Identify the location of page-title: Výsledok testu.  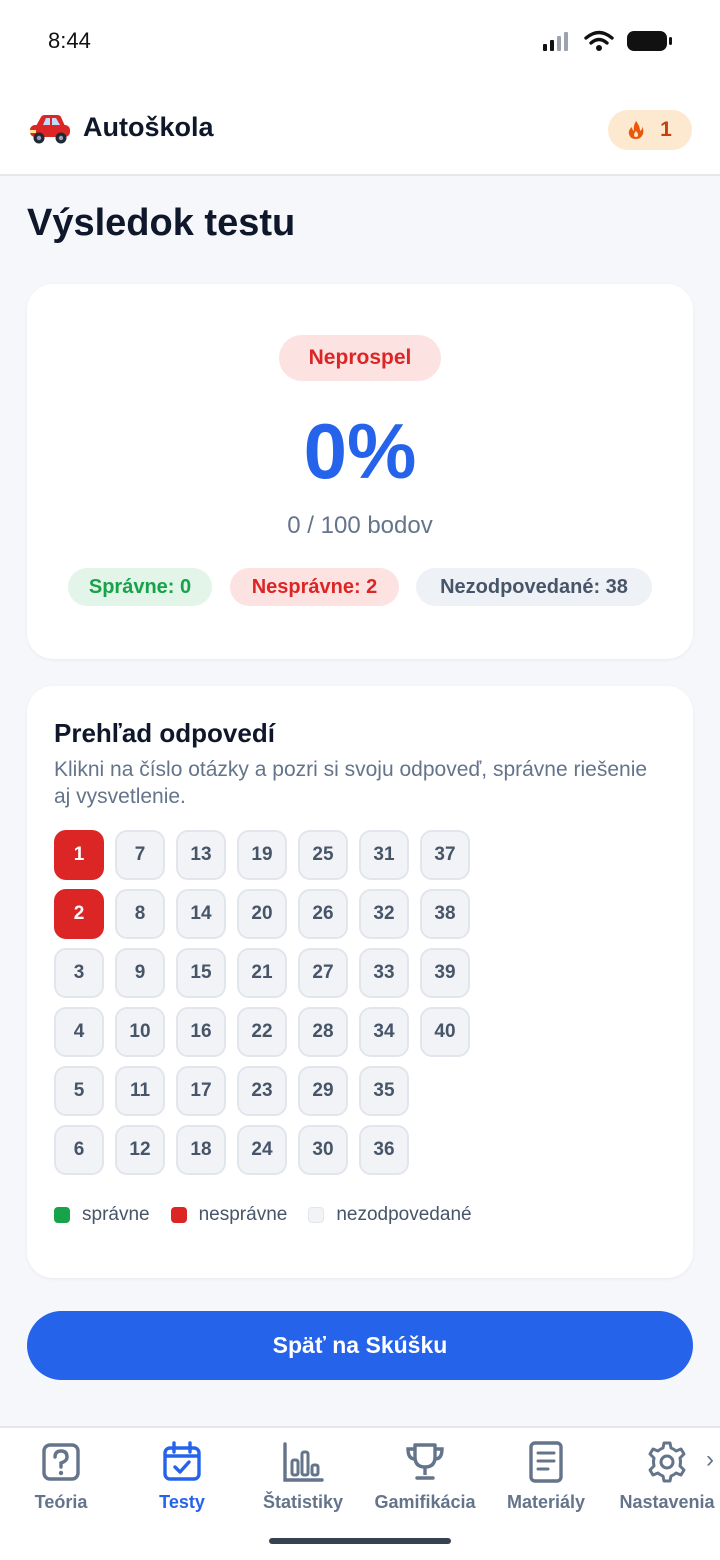
(161, 223).